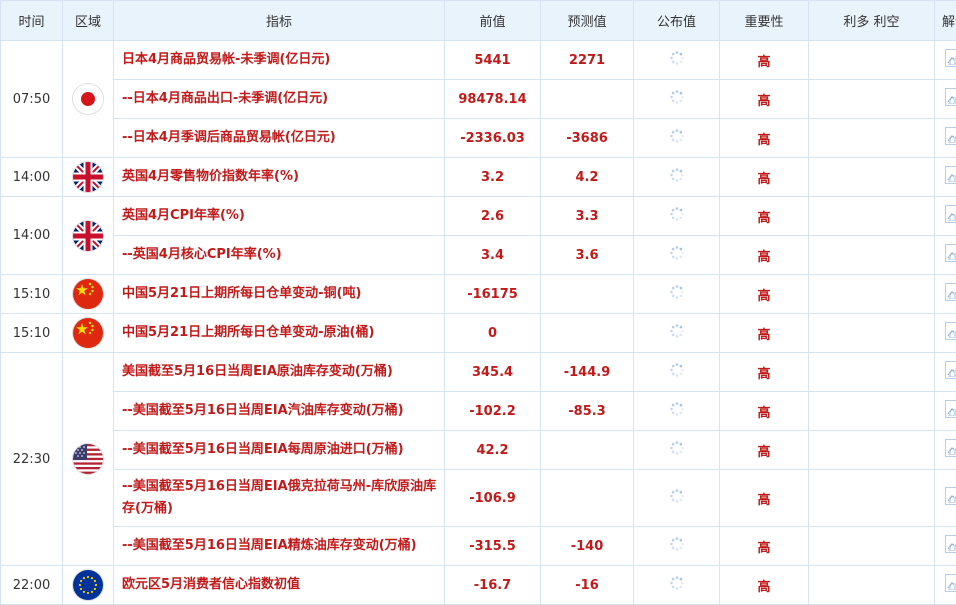 The image size is (956, 605). Describe the element at coordinates (478, 21) in the screenshot. I see `table-header-row: 时间 区域 指标 前值 预测值 公布值 重要性 利多 利空 解读` at that location.